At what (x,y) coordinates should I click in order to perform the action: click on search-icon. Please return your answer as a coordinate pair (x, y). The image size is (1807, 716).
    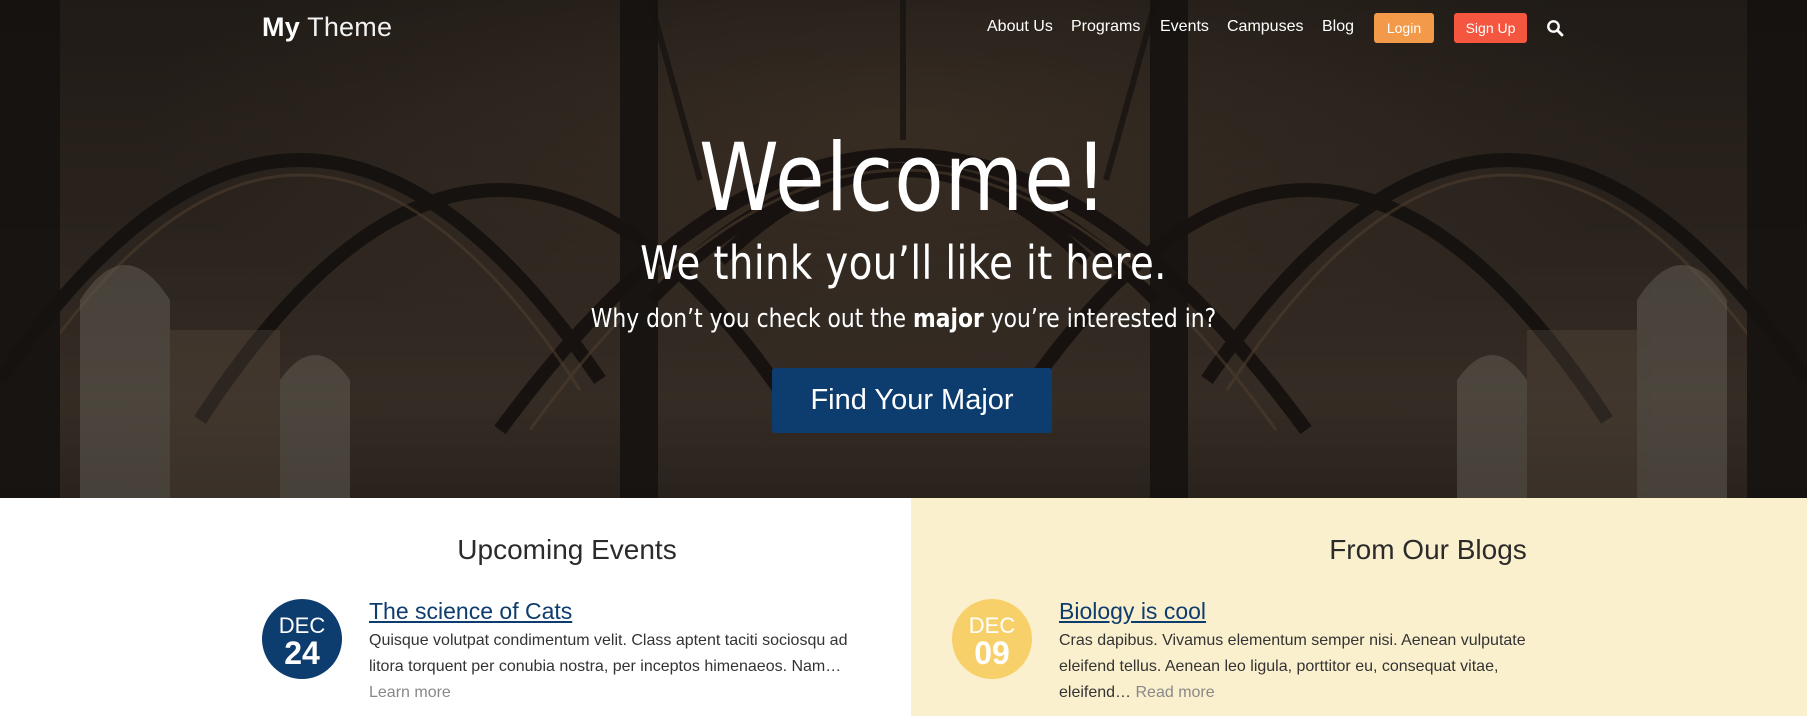
    Looking at the image, I should click on (1555, 28).